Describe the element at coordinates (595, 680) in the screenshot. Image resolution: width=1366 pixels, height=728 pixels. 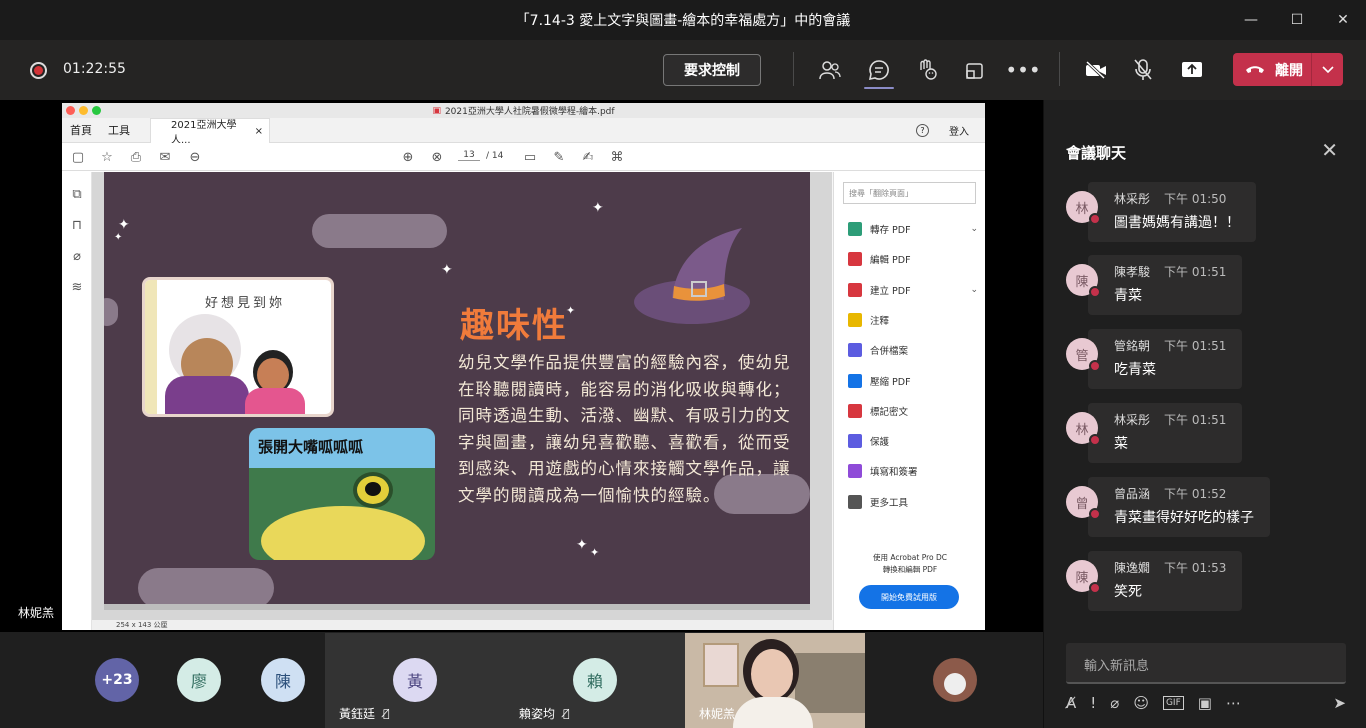
I see `participant-tile: 賴 賴姿均 🎙̸` at that location.